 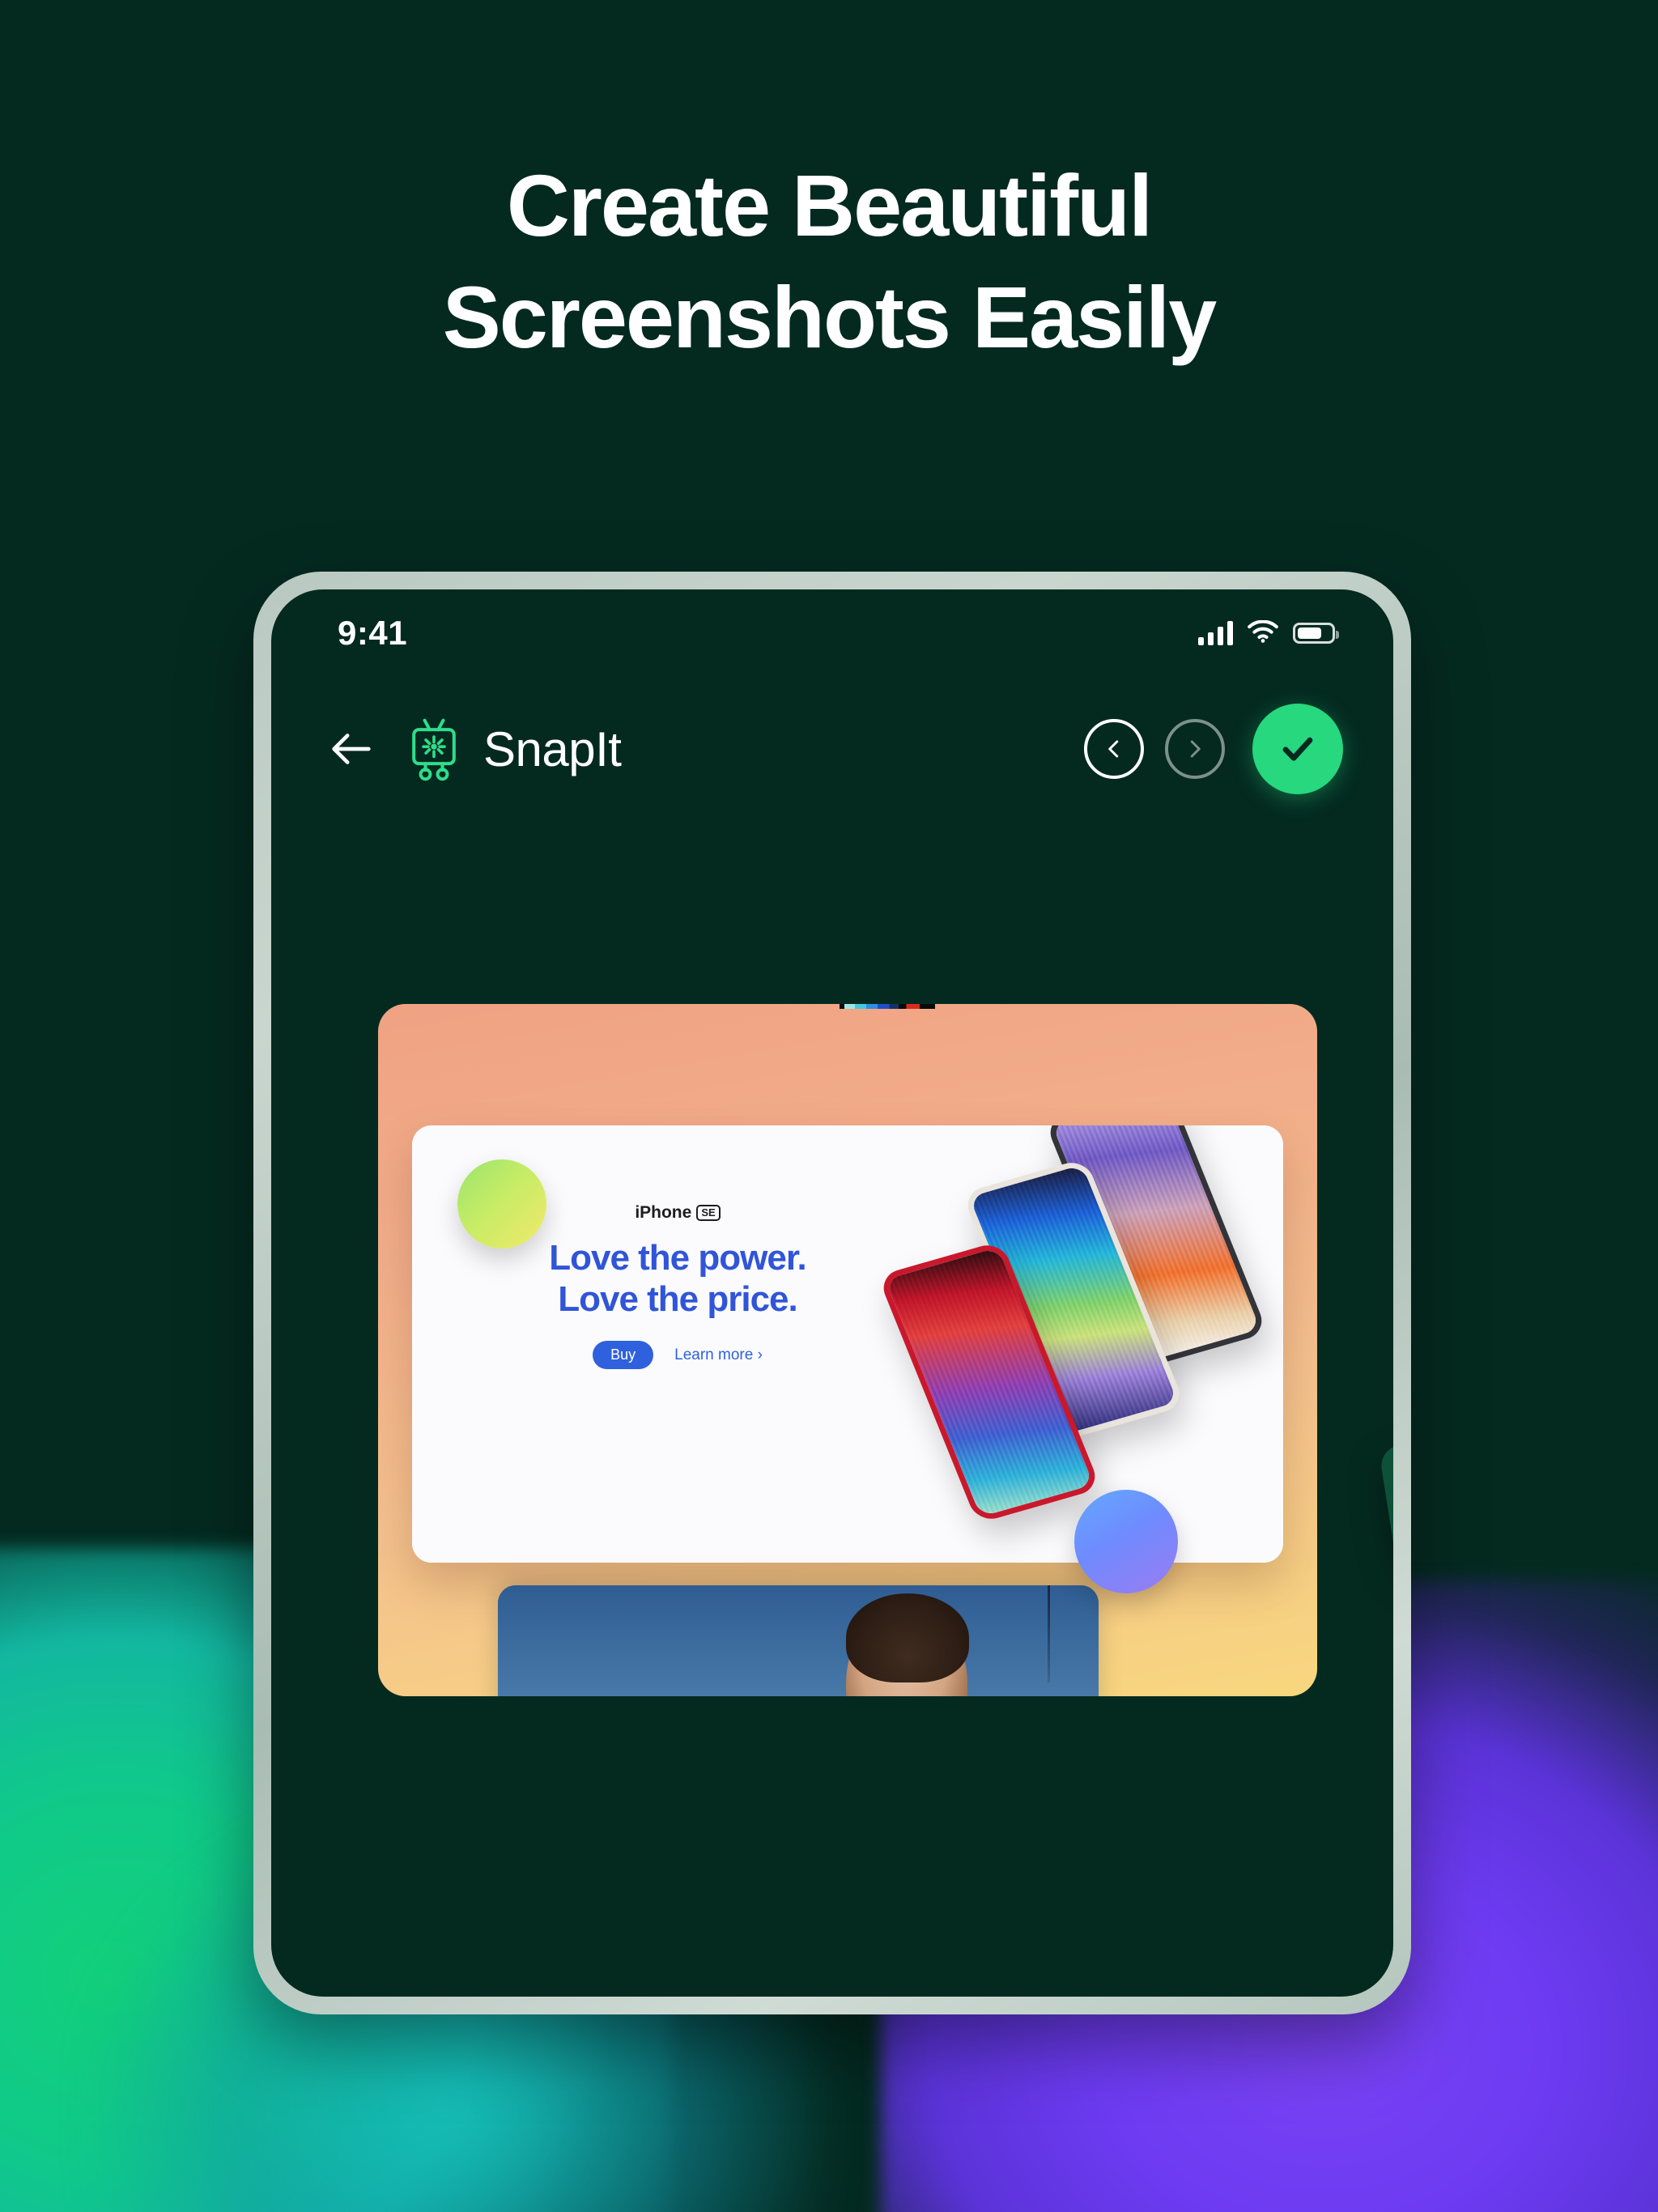 I want to click on apple-headline-line-1: Love the power., so click(x=678, y=1258).